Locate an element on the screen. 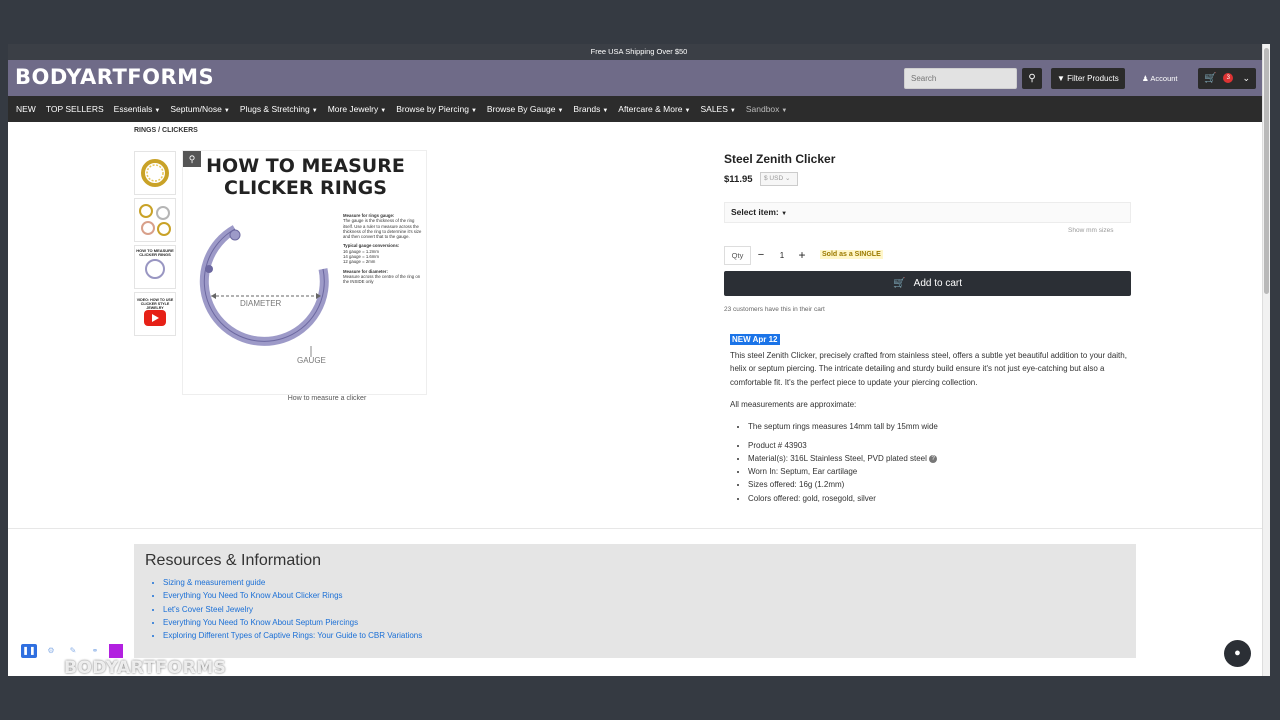 The height and width of the screenshot is (720, 1280). qty-increase-button: + is located at coordinates (802, 255).